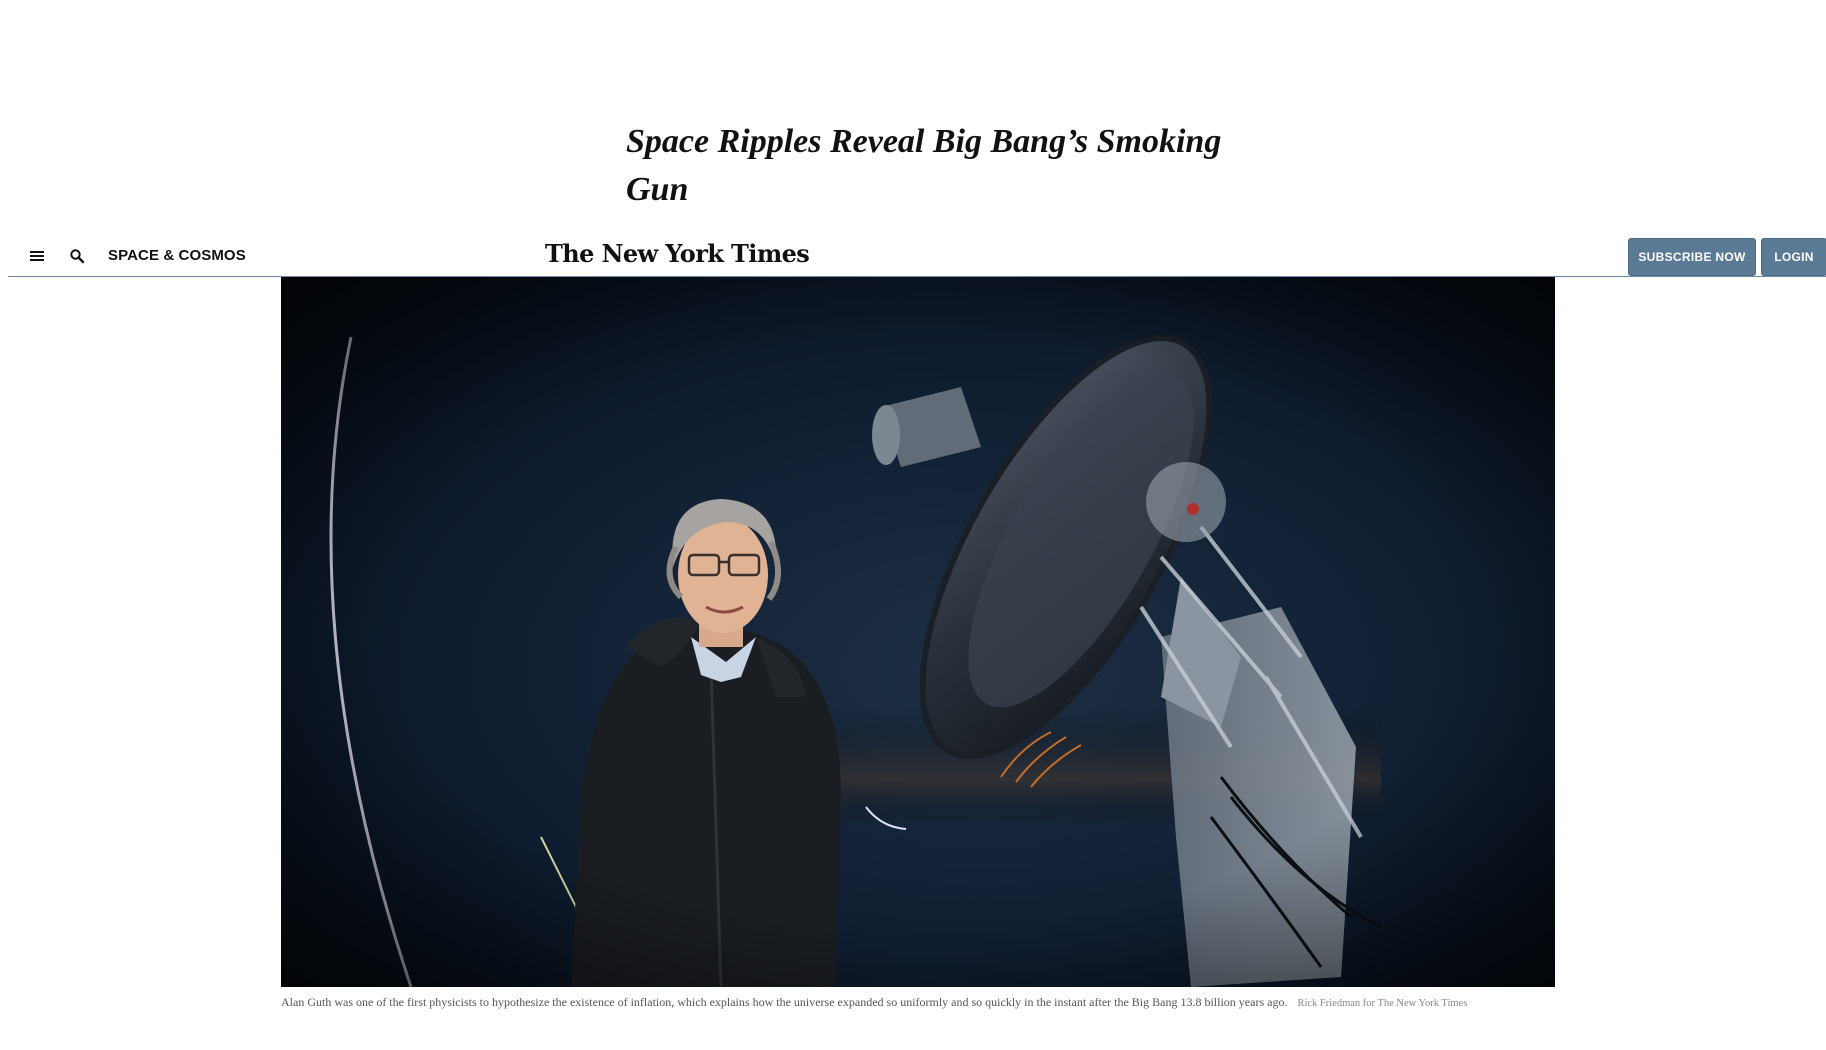 Image resolution: width=1826 pixels, height=1050 pixels. Describe the element at coordinates (1793, 257) in the screenshot. I see `login-button: LOGIN` at that location.